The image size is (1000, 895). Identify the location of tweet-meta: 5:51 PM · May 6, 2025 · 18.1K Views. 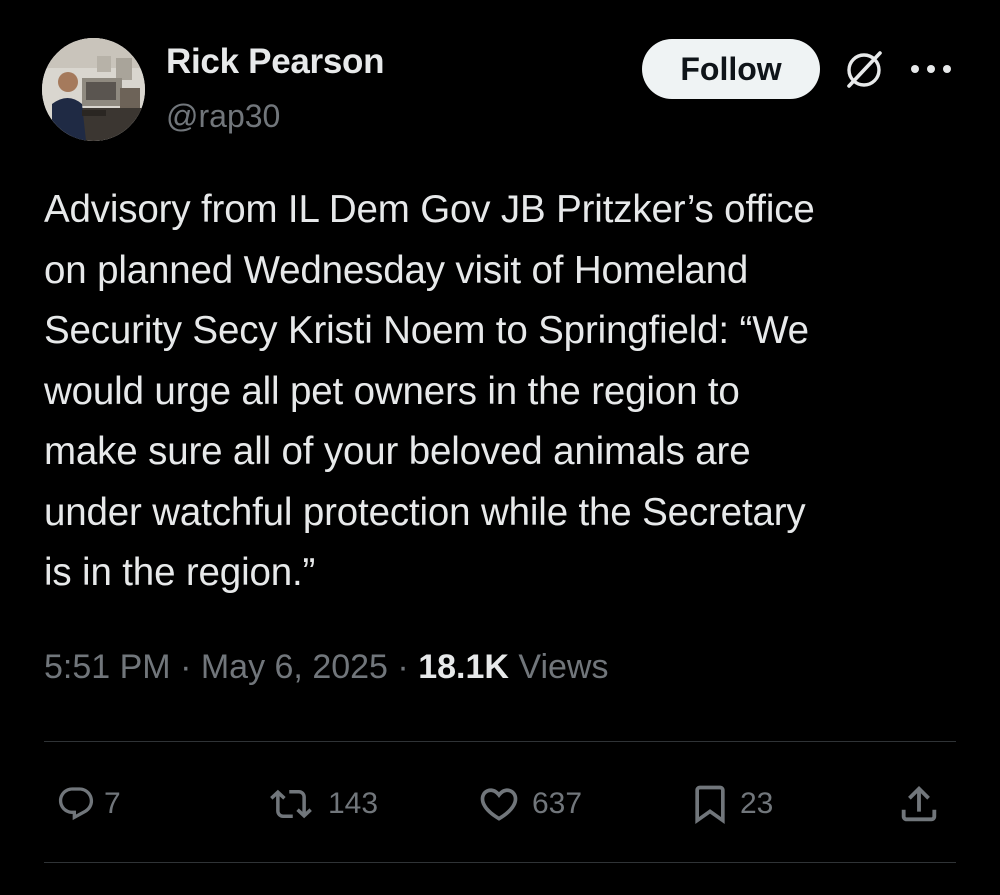
(326, 667).